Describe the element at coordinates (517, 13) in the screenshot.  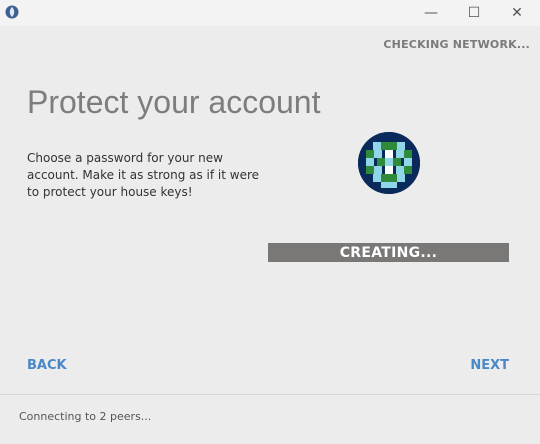
I see `close-button: ✕` at that location.